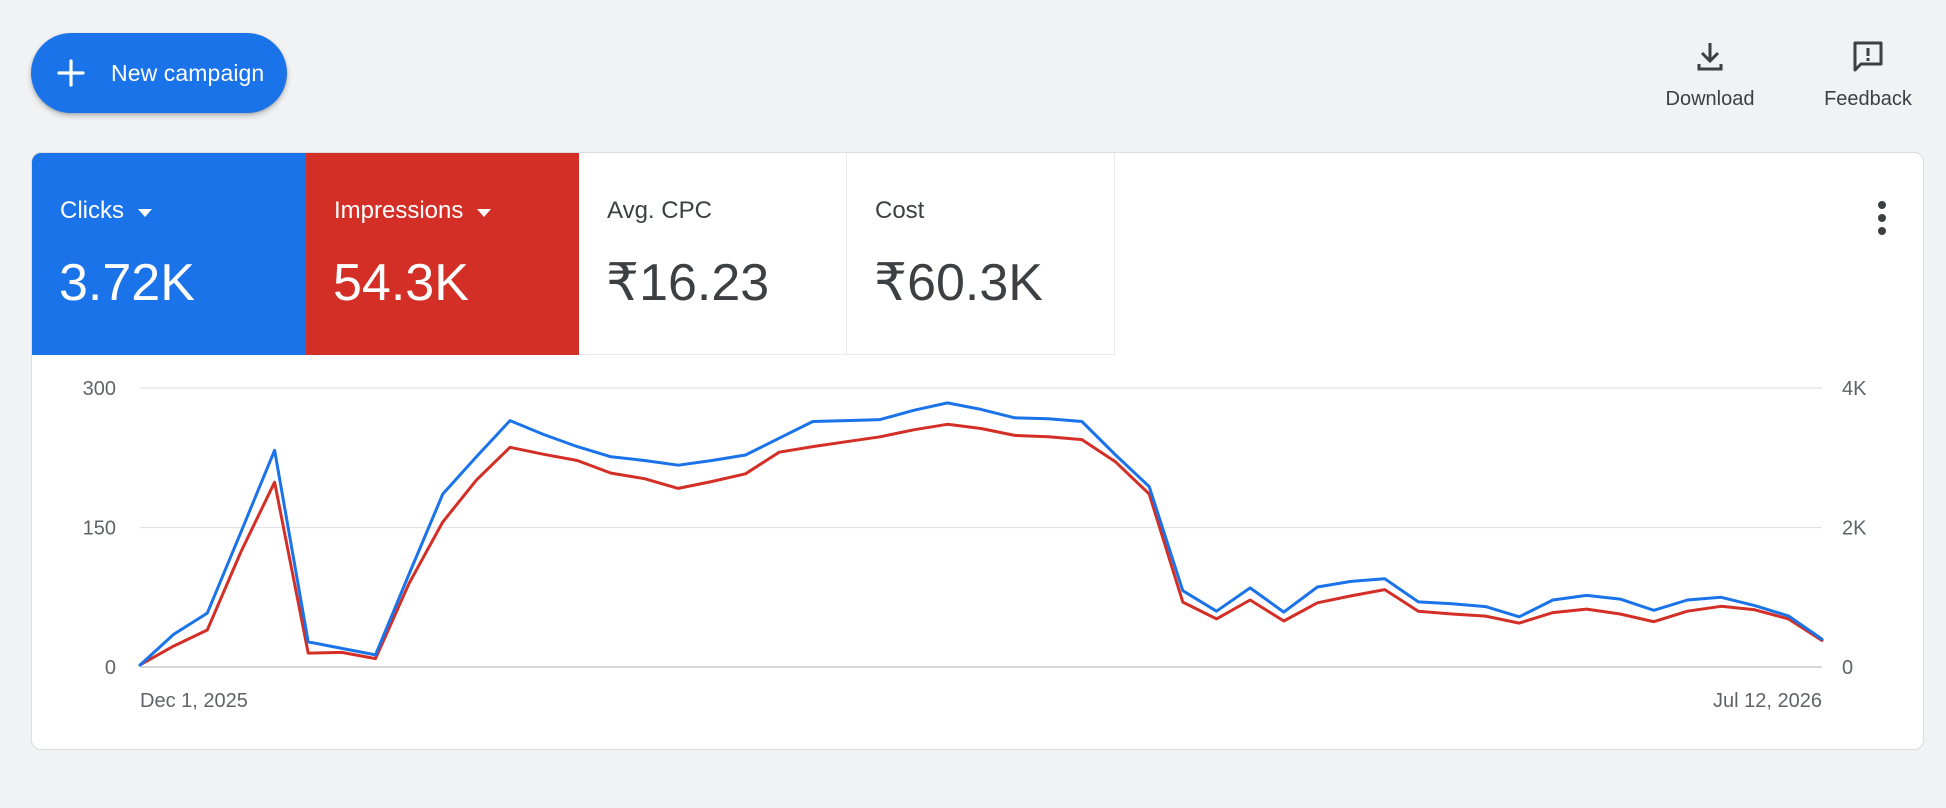 The image size is (1946, 808). I want to click on metric-impressions: Impressions 54.3K, so click(442, 254).